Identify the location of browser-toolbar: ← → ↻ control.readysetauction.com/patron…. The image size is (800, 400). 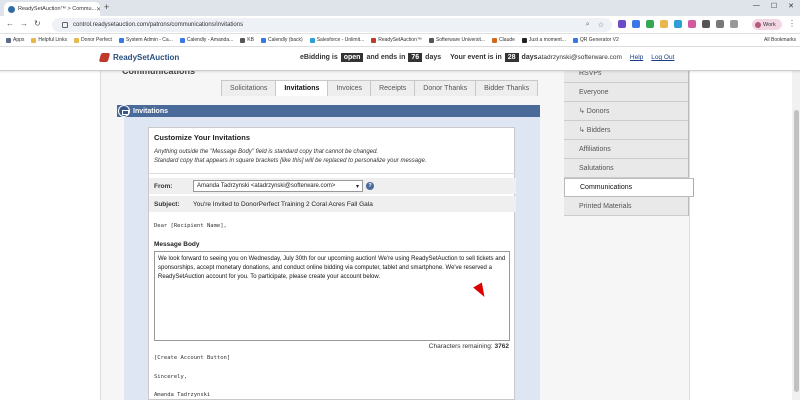
(400, 25).